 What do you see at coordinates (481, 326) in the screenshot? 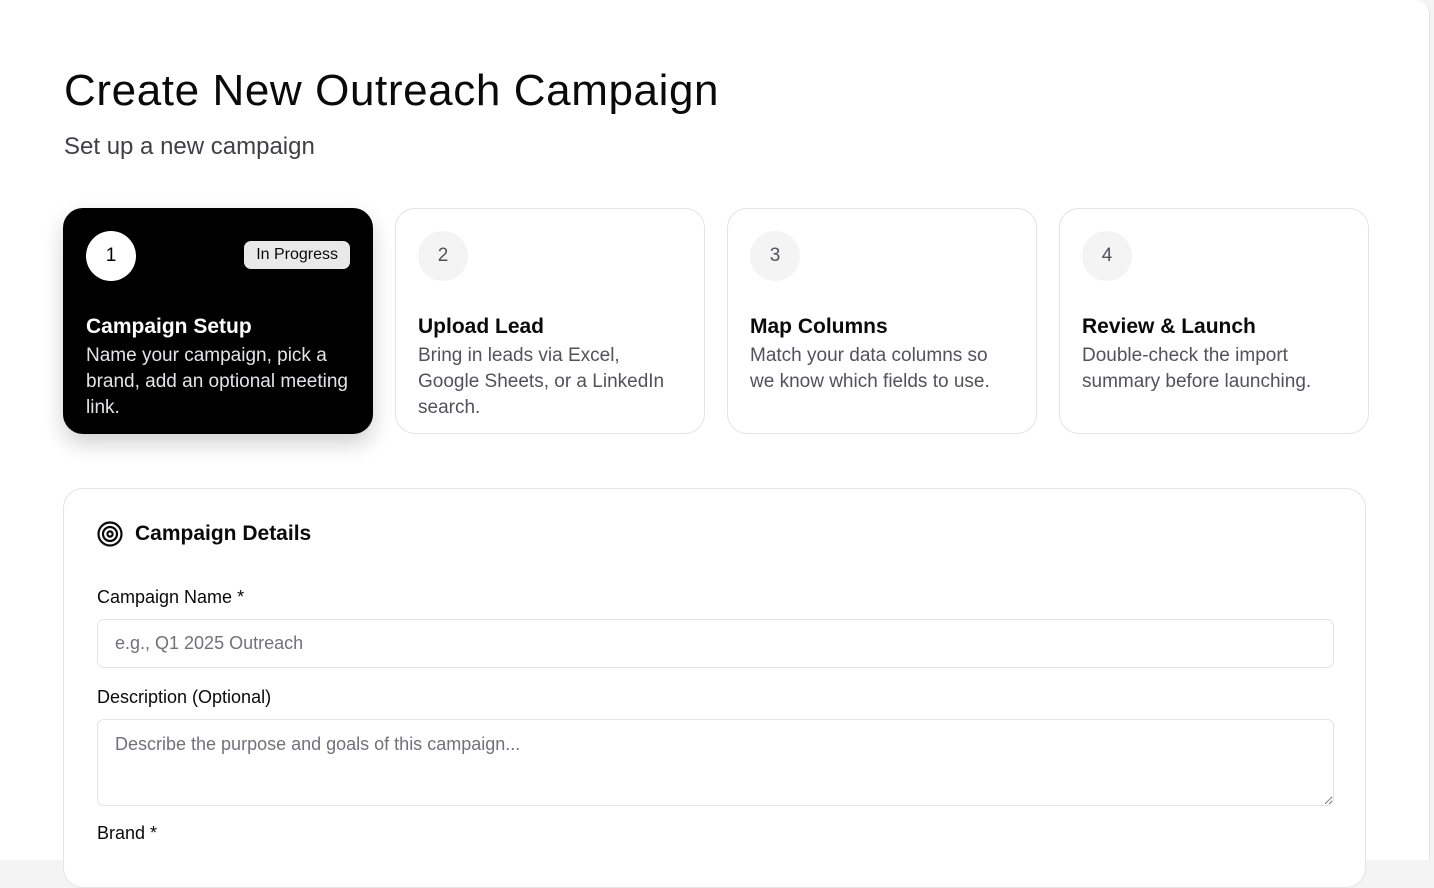
I see `step-title: Upload Lead` at bounding box center [481, 326].